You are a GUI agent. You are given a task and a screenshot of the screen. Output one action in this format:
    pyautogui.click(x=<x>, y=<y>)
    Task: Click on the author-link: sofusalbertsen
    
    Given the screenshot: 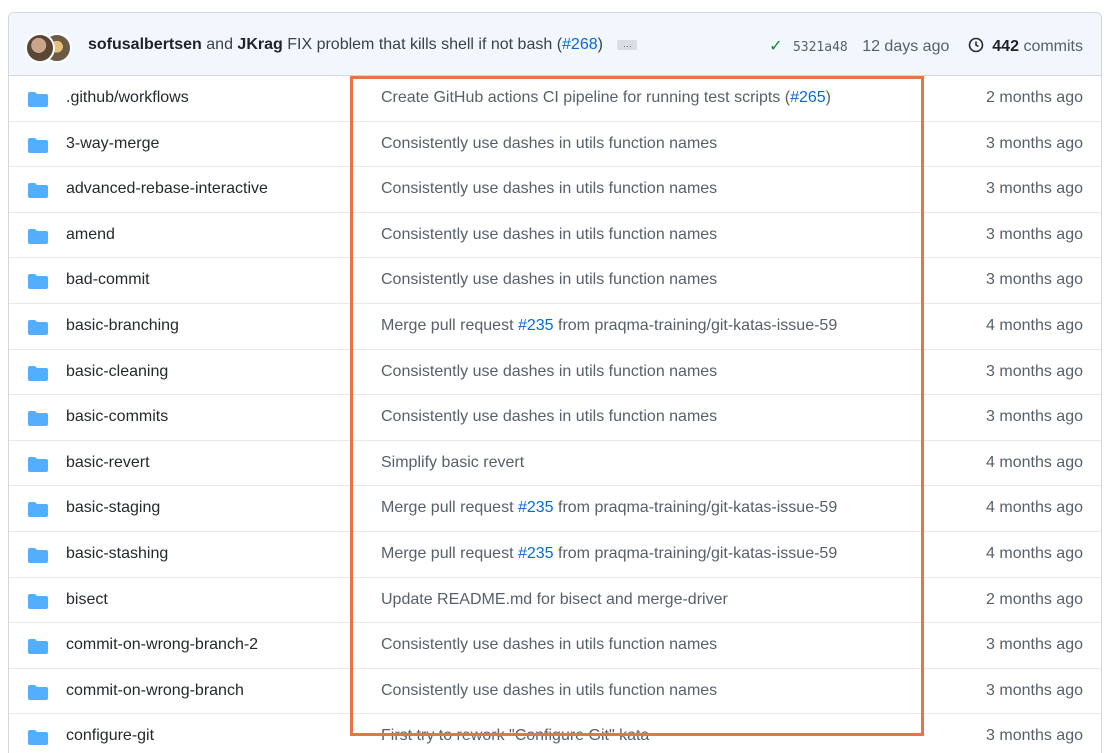 What is the action you would take?
    pyautogui.click(x=145, y=44)
    